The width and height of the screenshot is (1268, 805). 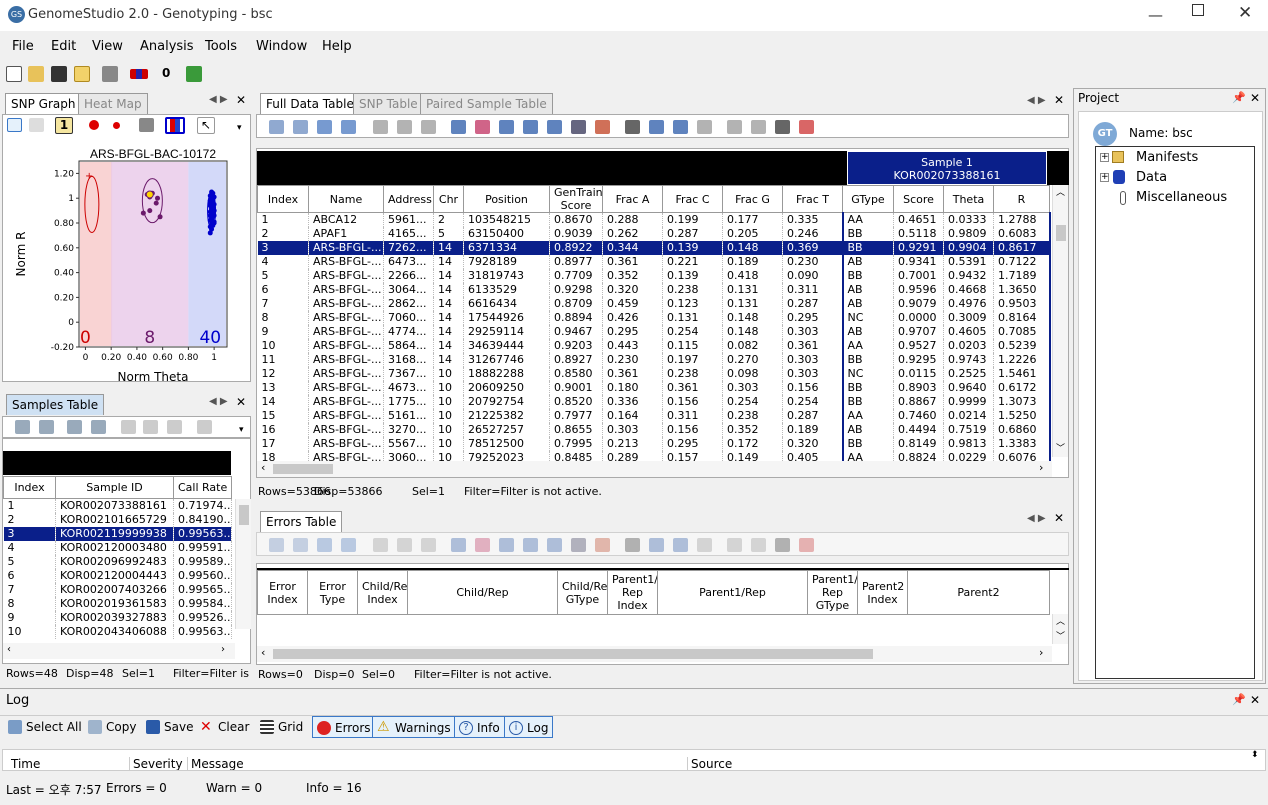 I want to click on col-severity: Severity, so click(x=156, y=763).